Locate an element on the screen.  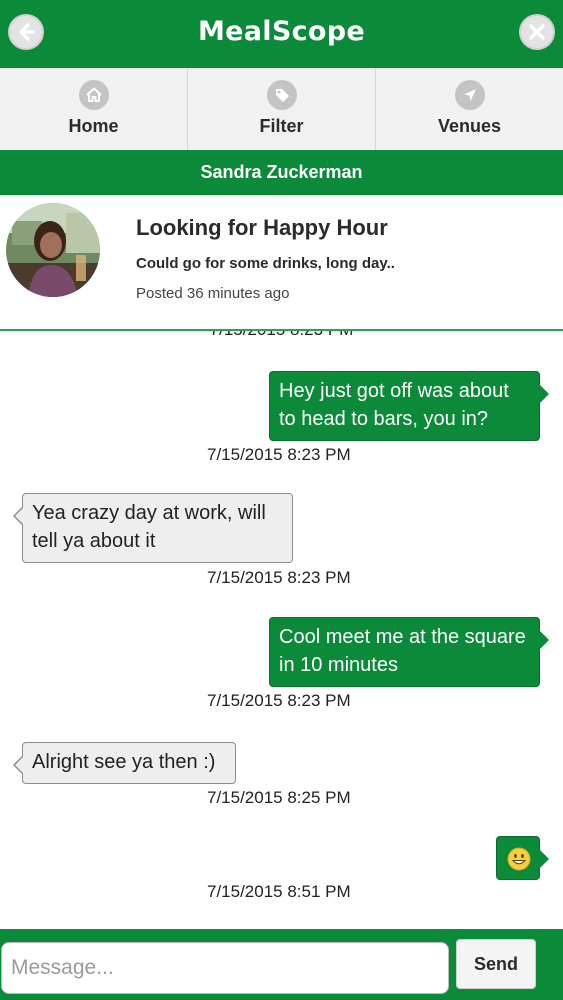
app-title: MealScope is located at coordinates (281, 31).